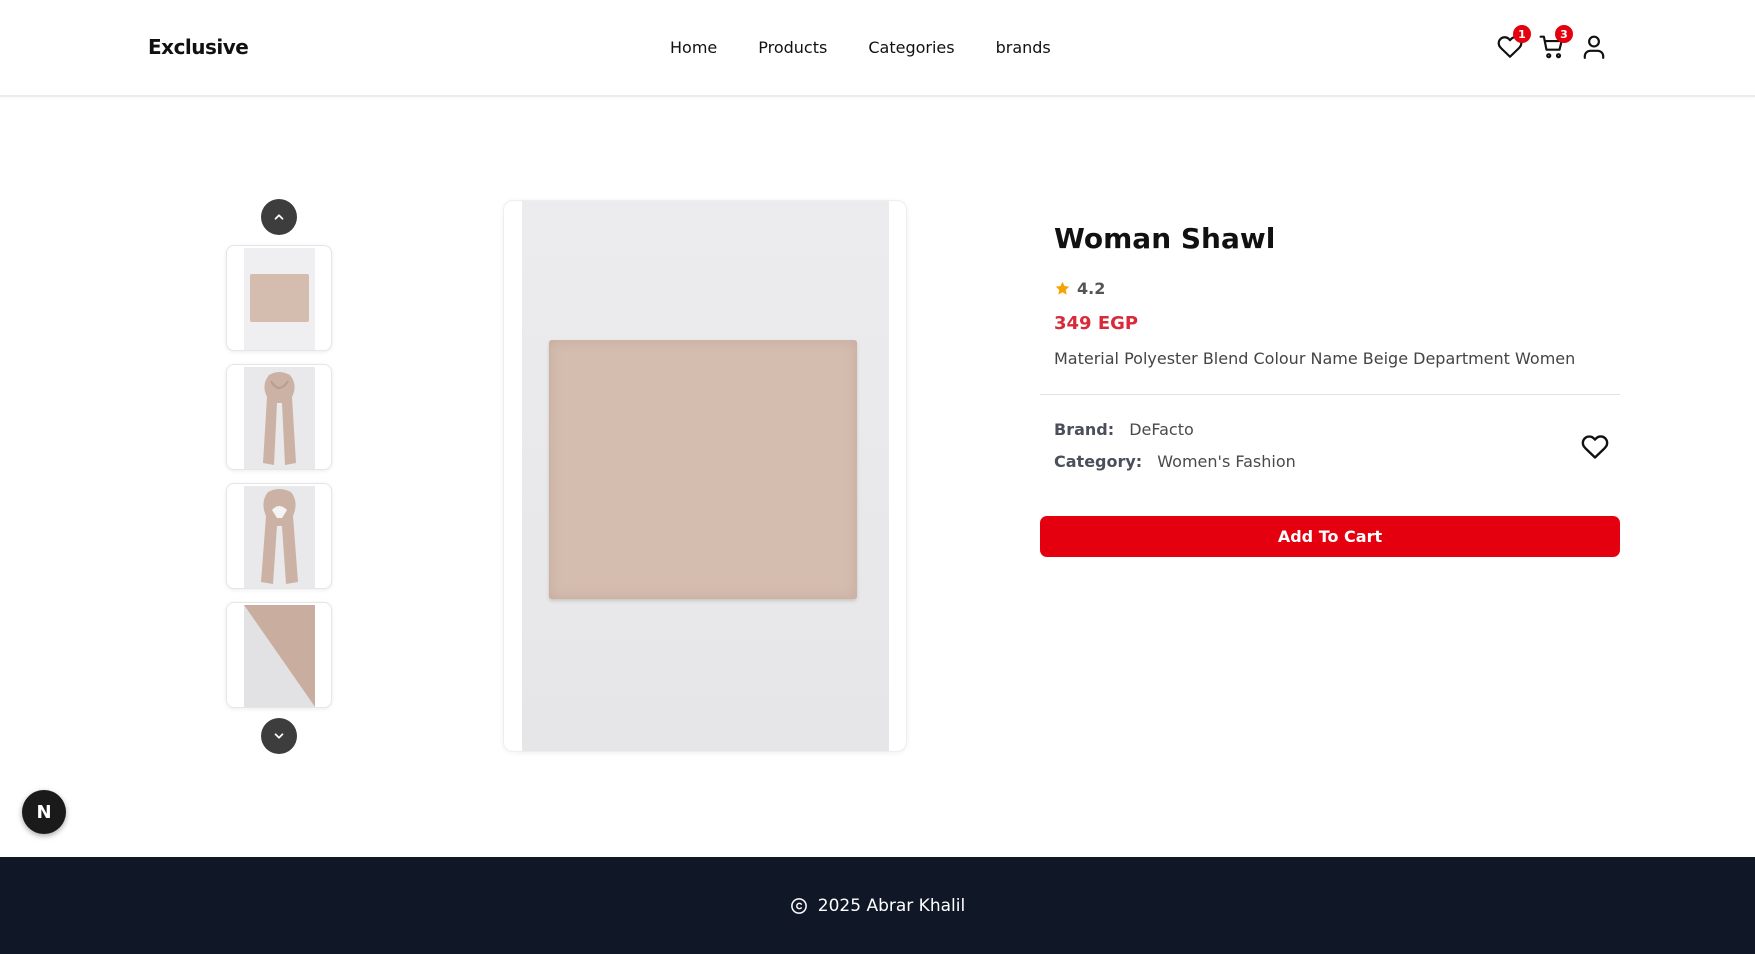 This screenshot has height=954, width=1755. I want to click on add-to-wishlist-button, so click(1595, 447).